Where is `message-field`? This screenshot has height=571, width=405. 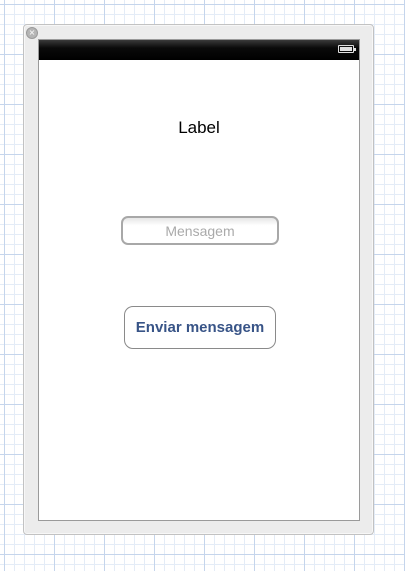
message-field is located at coordinates (200, 230).